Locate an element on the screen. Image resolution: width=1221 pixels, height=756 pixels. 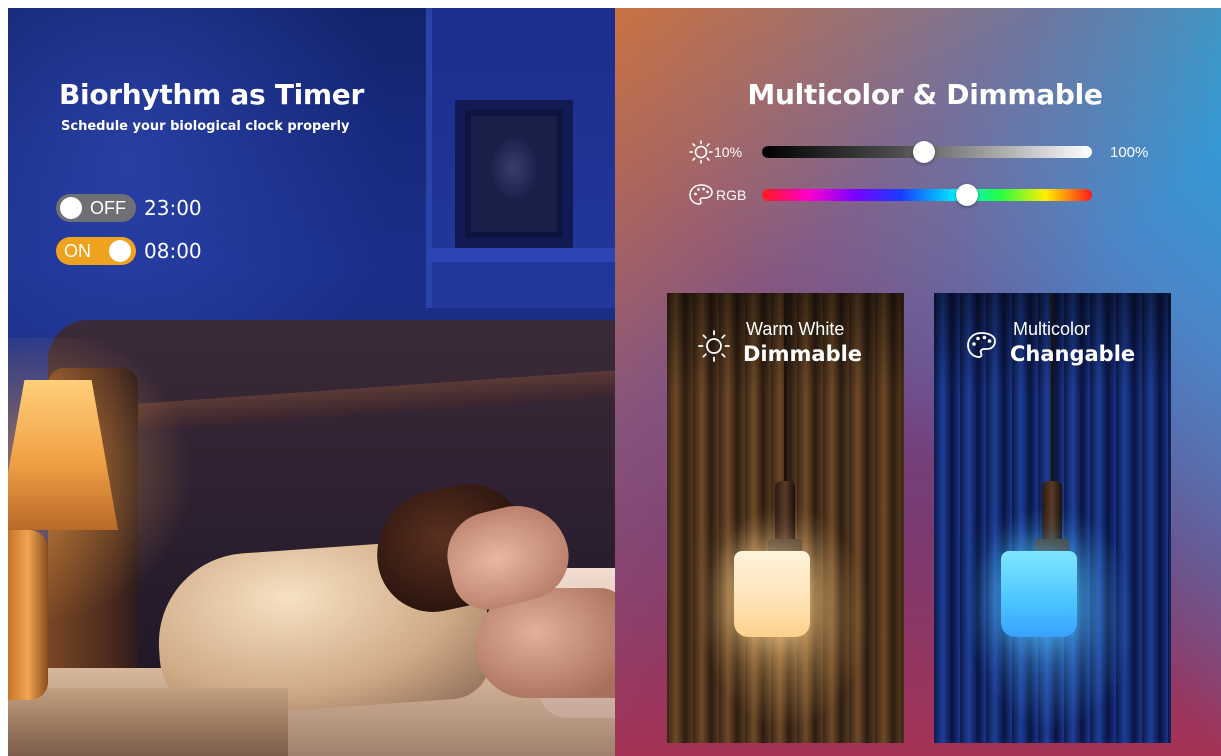
warm-white-card: Warm White Dimmable is located at coordinates (785, 518).